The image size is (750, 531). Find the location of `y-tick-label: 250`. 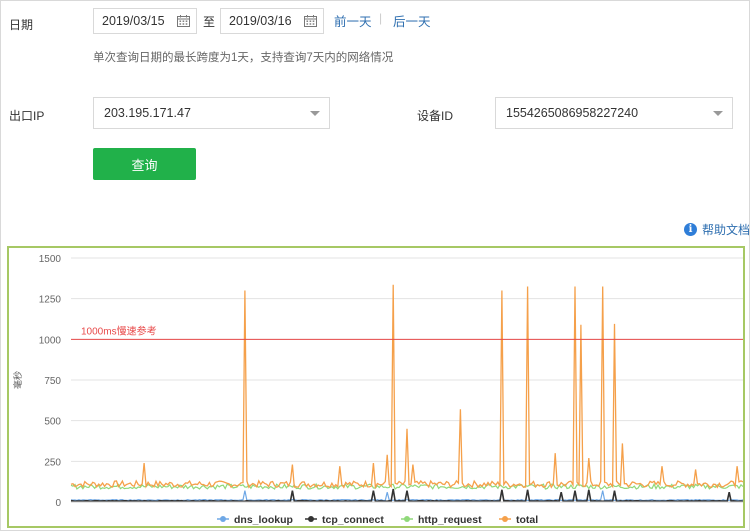

y-tick-label: 250 is located at coordinates (52, 462).